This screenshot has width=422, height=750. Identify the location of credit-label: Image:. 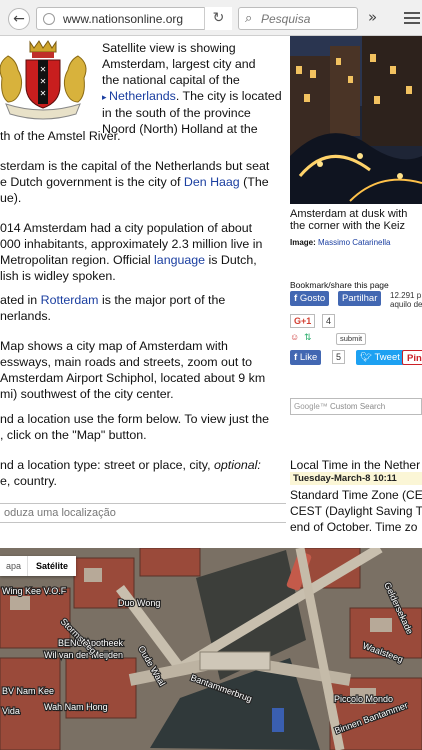
(304, 242).